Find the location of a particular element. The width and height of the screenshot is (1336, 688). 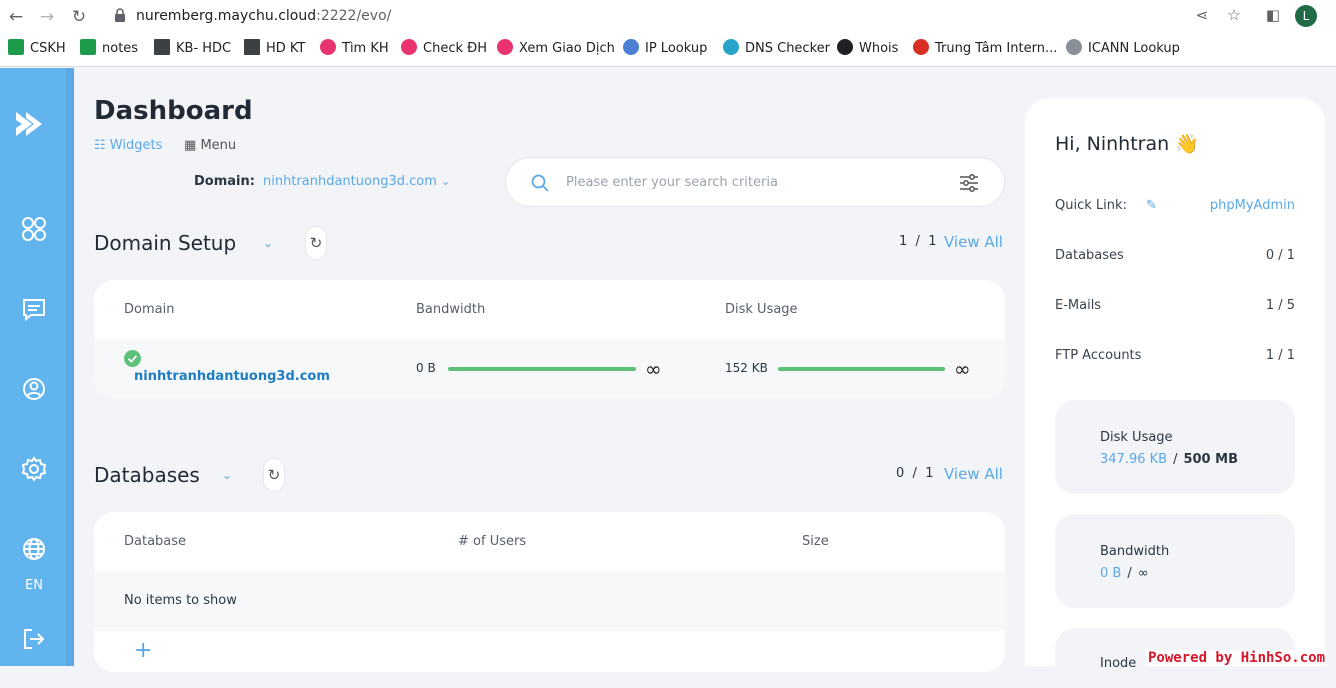

pagination: 0 / 1 is located at coordinates (914, 473).